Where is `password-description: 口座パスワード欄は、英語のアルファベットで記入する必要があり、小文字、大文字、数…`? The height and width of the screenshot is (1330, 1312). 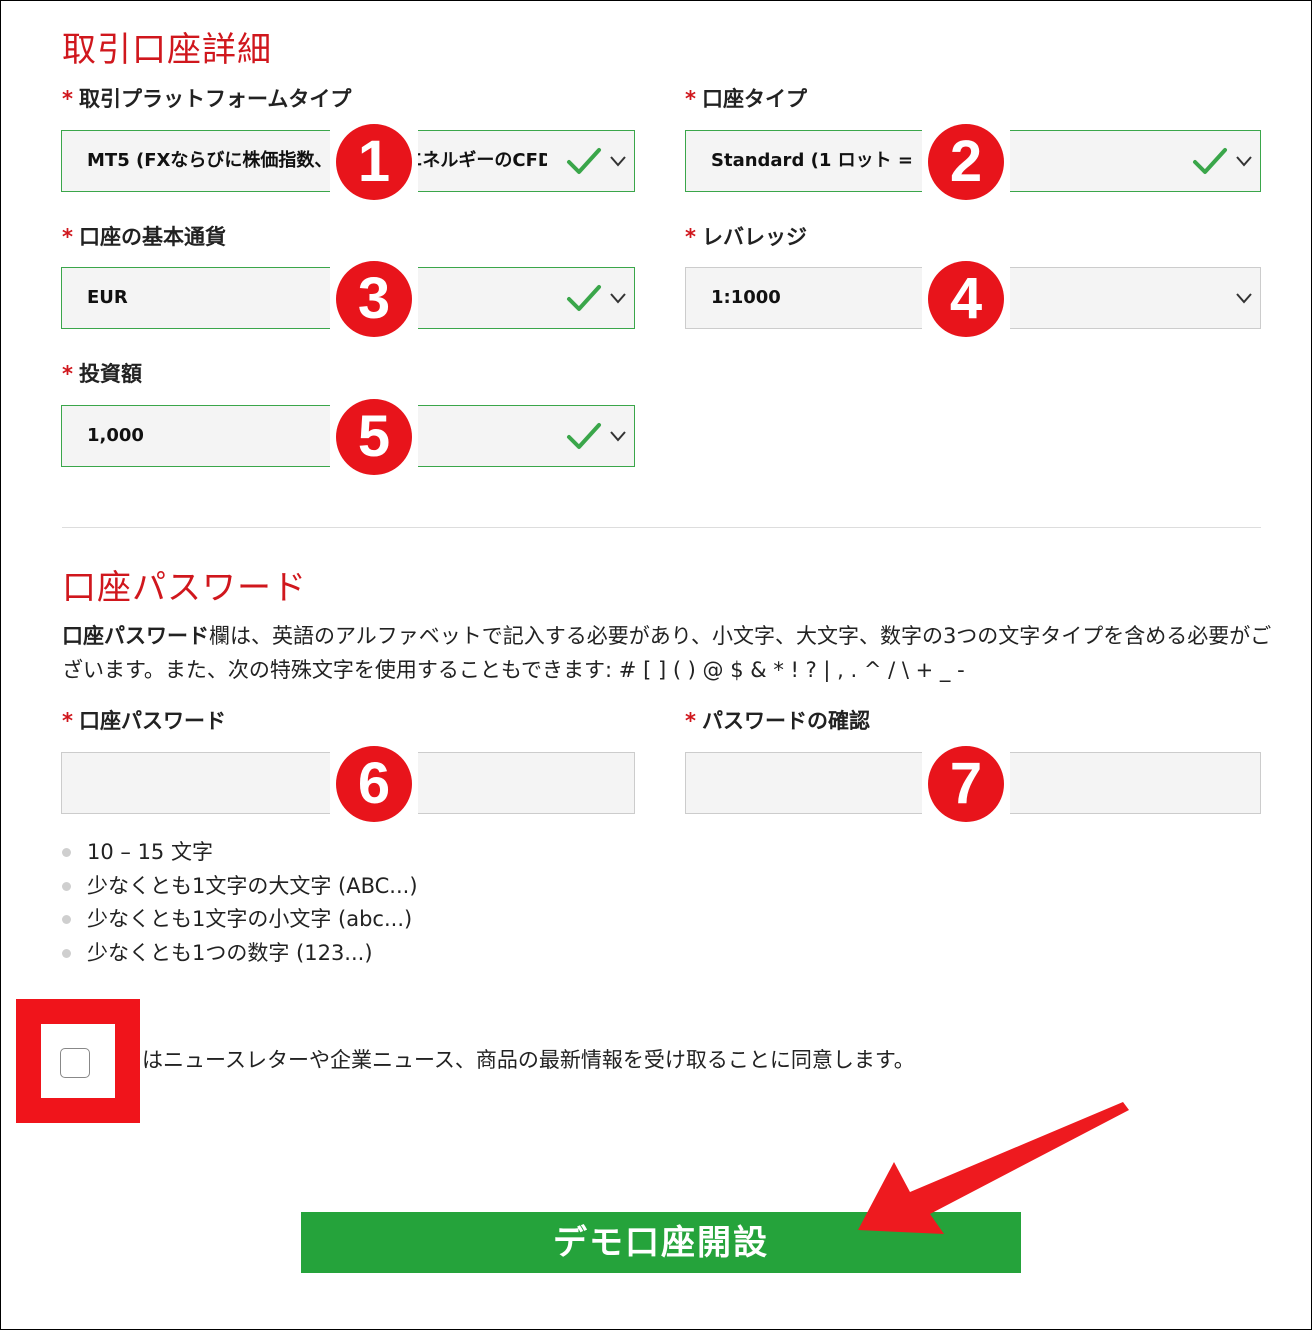
password-description: 口座パスワード欄は、英語のアルファベットで記入する必要があり、小文字、大文字、数… is located at coordinates (667, 653).